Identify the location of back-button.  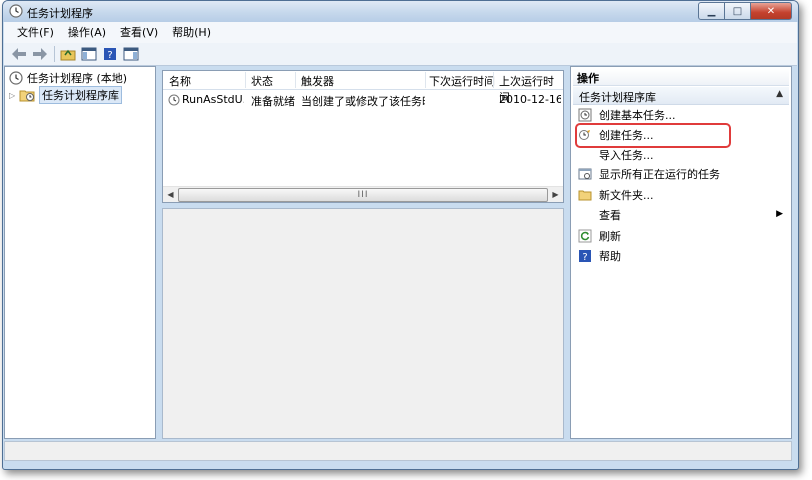
(19, 54).